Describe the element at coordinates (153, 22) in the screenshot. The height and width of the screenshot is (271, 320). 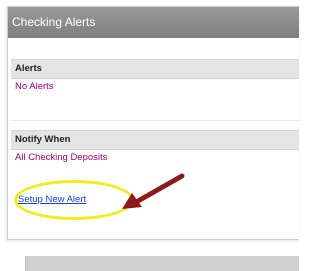
I see `panel-title: Checking Alerts` at that location.